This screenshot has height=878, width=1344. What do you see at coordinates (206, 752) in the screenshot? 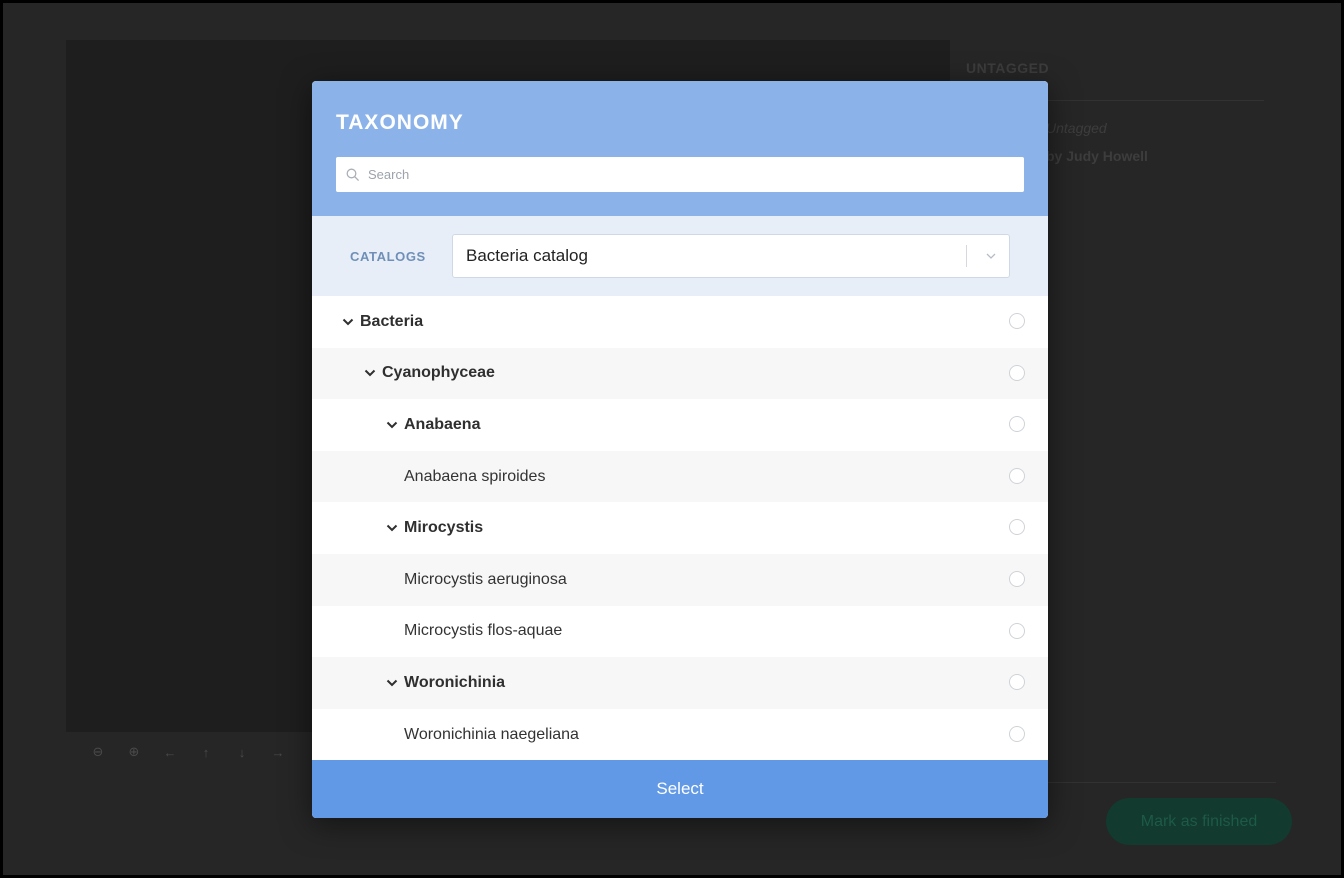
I see `arrow-up-icon: ↑` at bounding box center [206, 752].